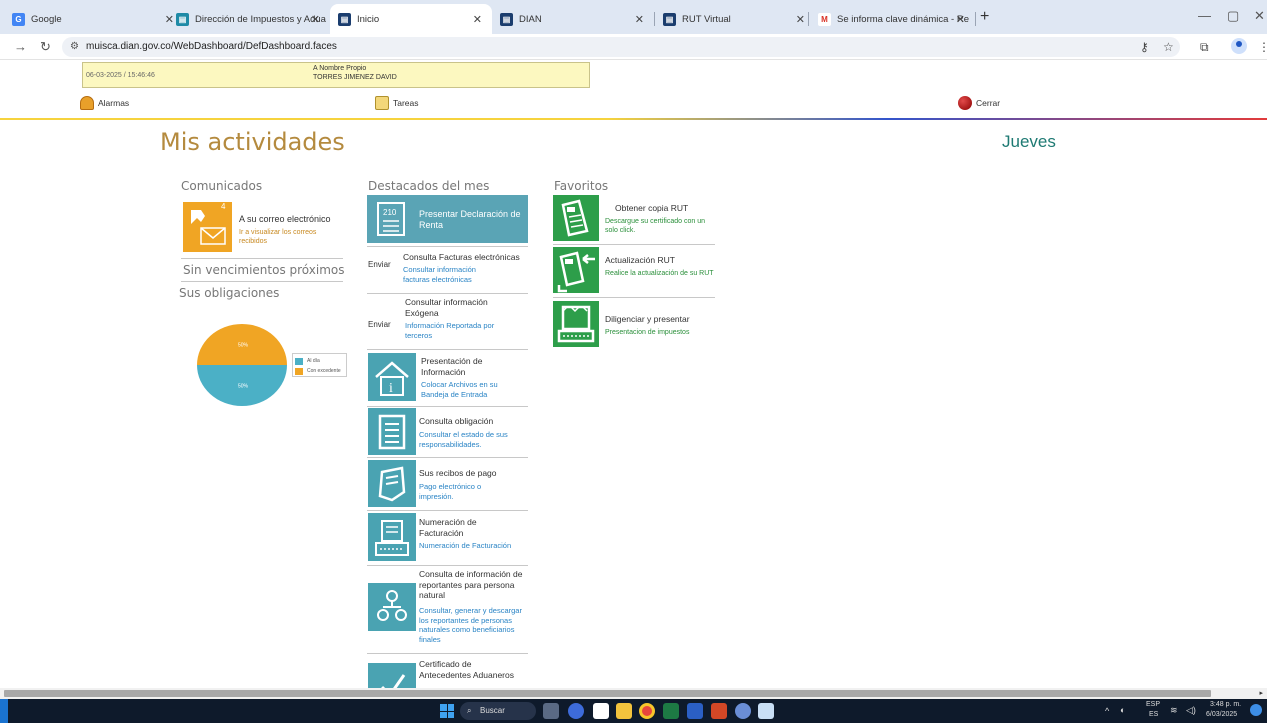 The width and height of the screenshot is (1267, 723). What do you see at coordinates (581, 186) in the screenshot?
I see `favoritos-heading: Favoritos` at bounding box center [581, 186].